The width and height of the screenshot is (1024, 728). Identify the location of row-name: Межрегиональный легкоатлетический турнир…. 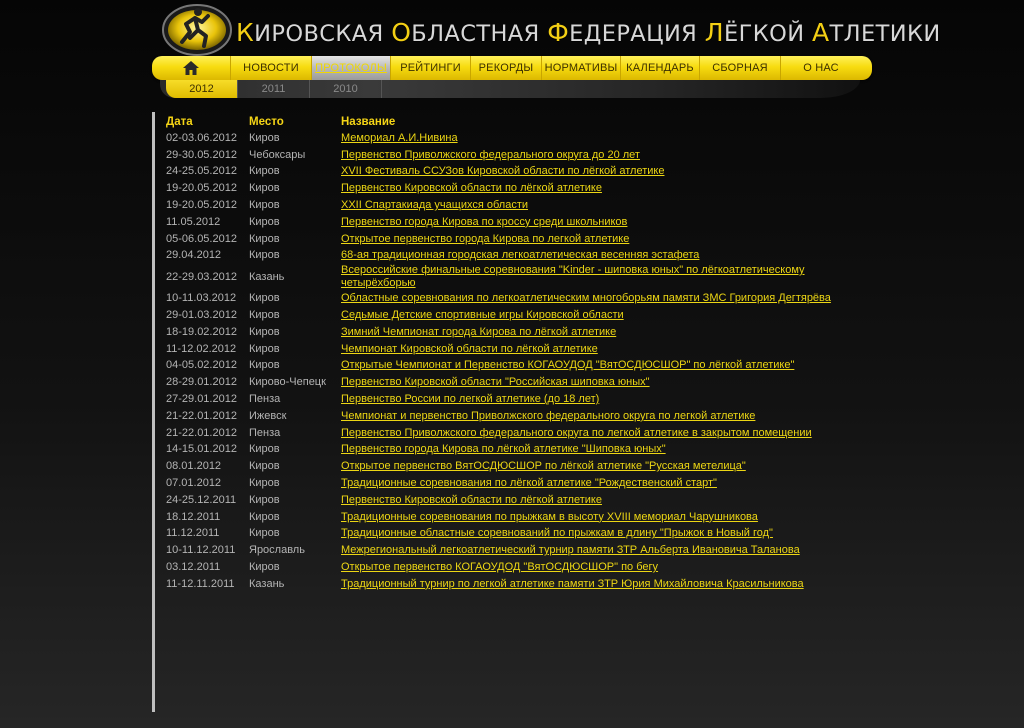
(596, 550).